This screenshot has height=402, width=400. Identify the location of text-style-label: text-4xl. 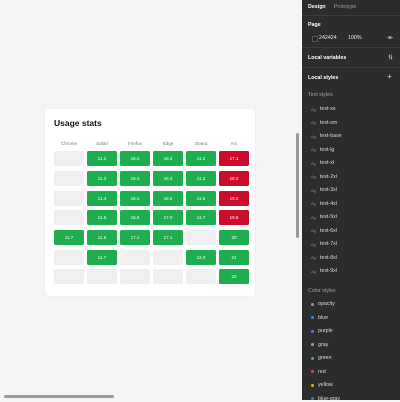
(328, 203).